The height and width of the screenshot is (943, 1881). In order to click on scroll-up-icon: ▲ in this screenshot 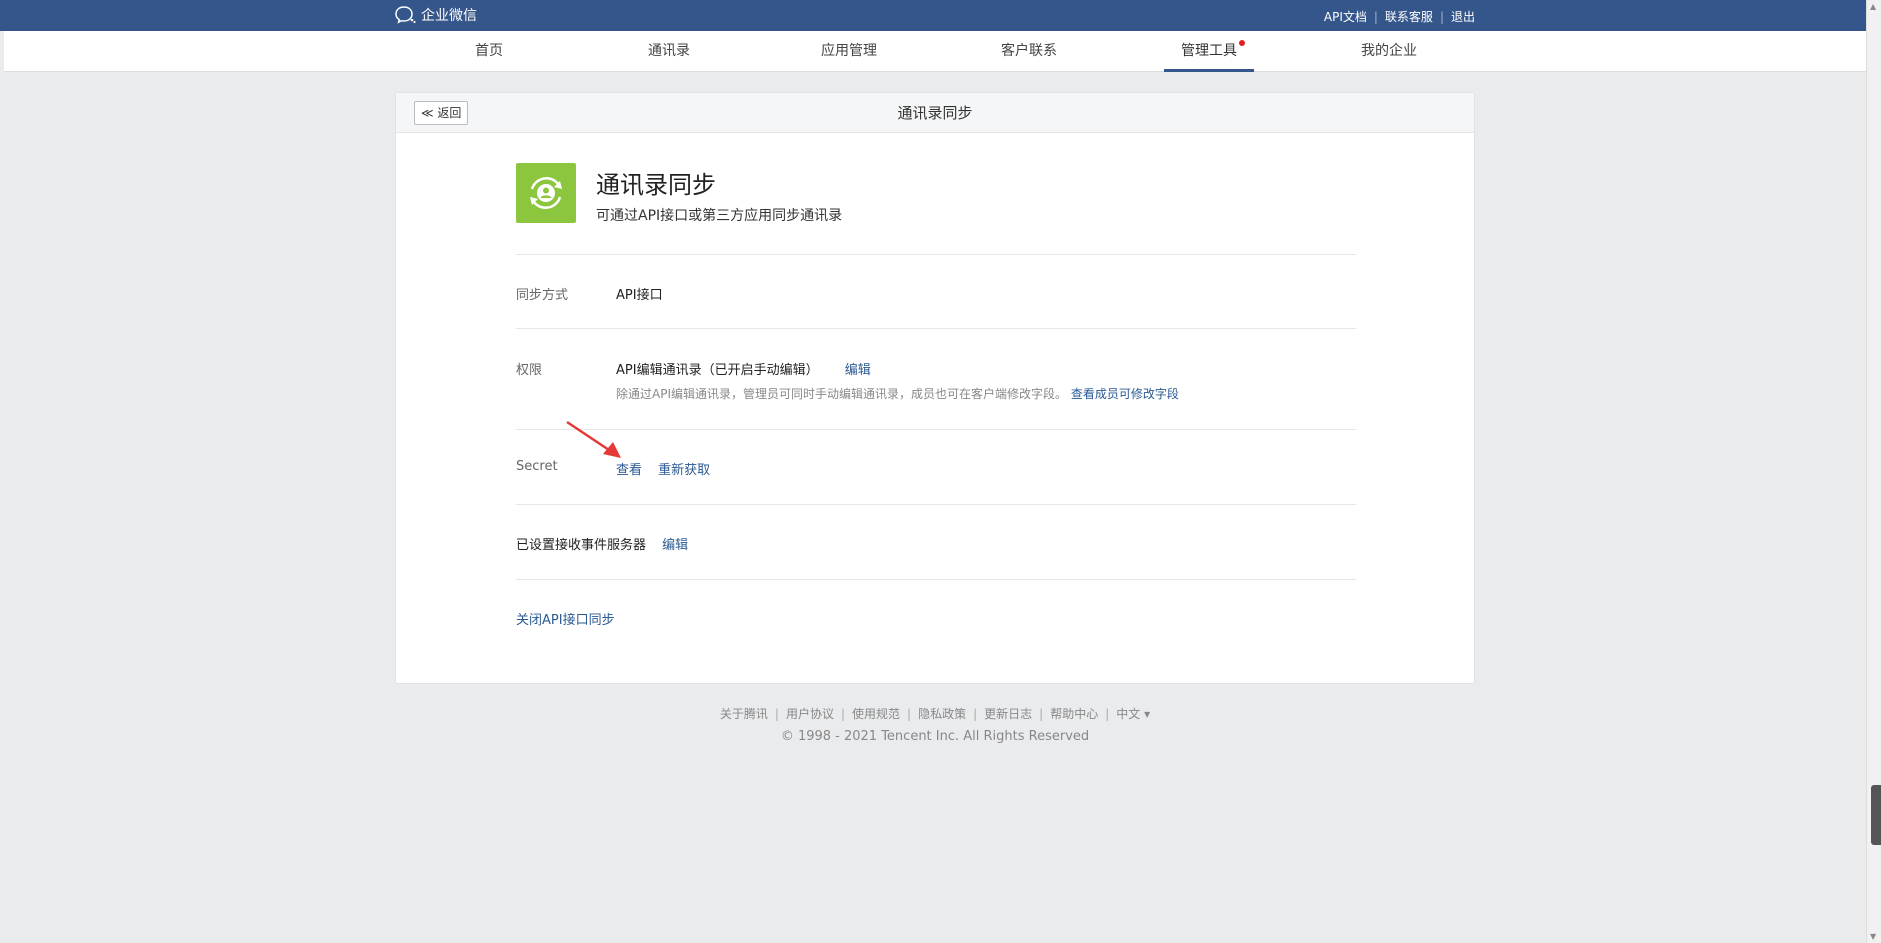, I will do `click(1873, 6)`.